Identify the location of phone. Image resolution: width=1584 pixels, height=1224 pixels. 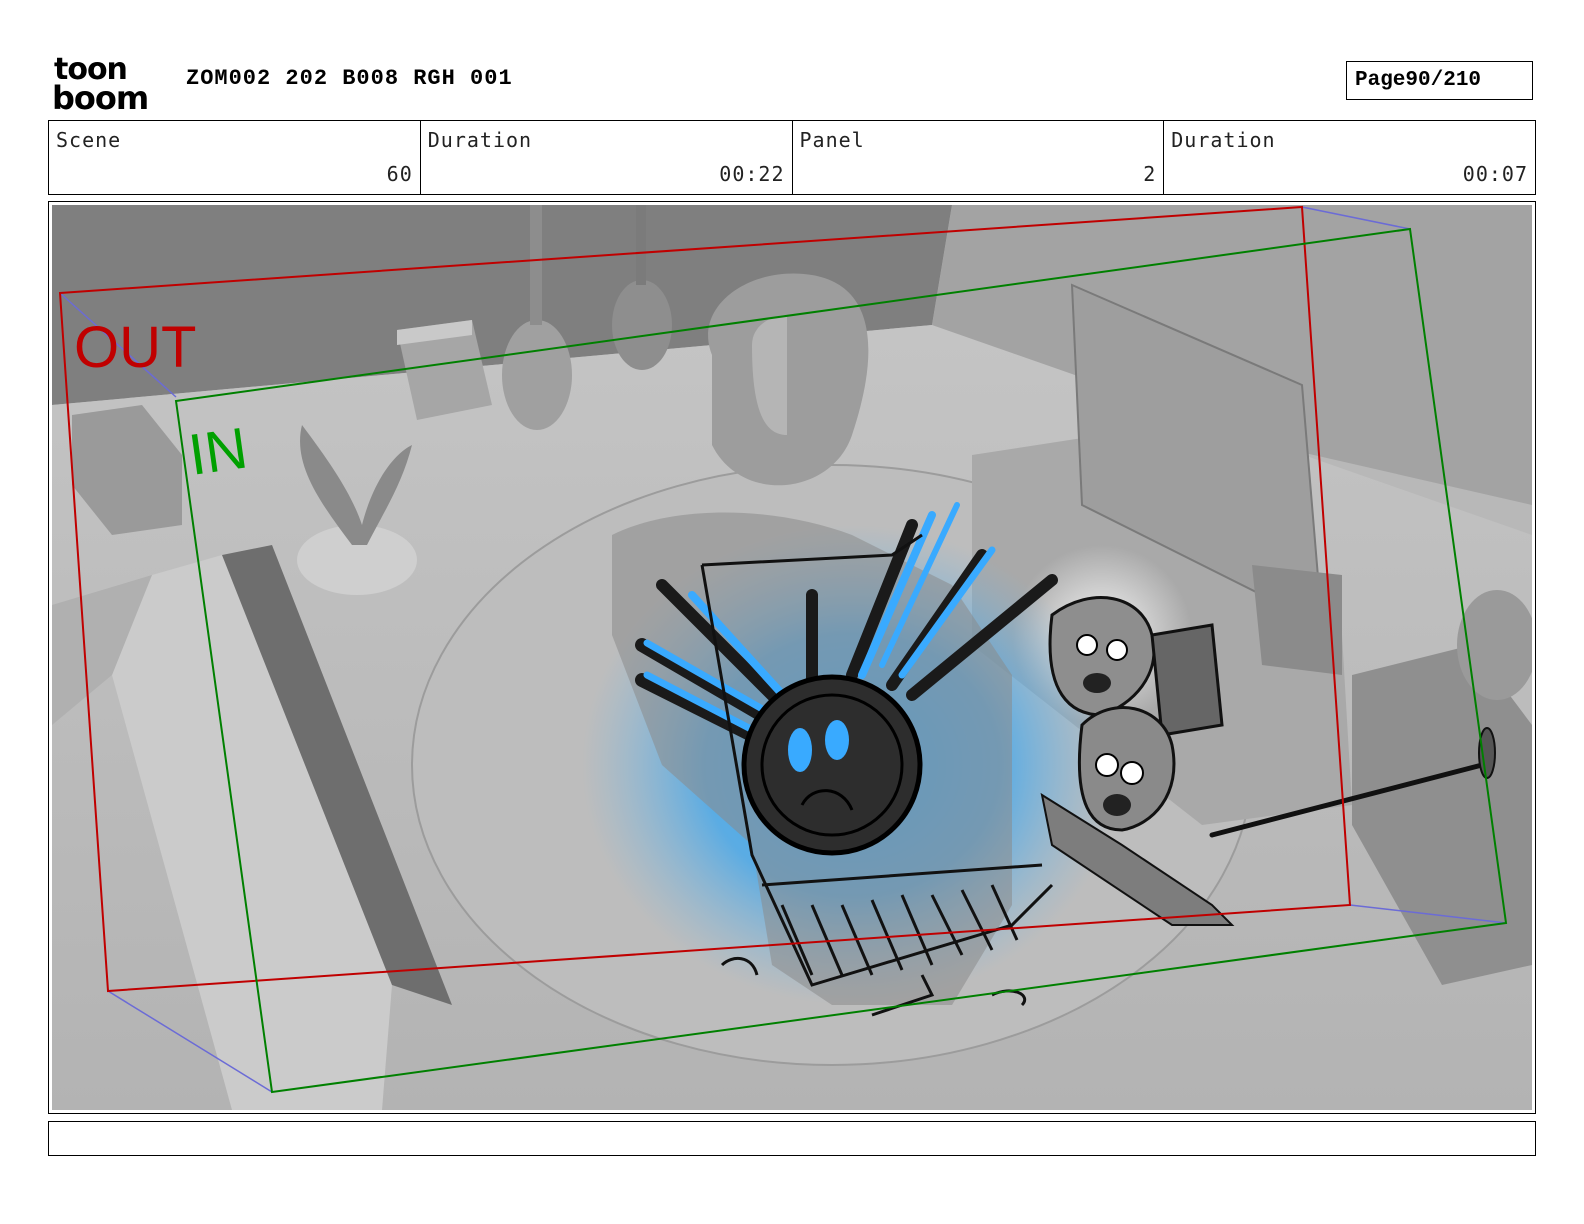
(1487, 753).